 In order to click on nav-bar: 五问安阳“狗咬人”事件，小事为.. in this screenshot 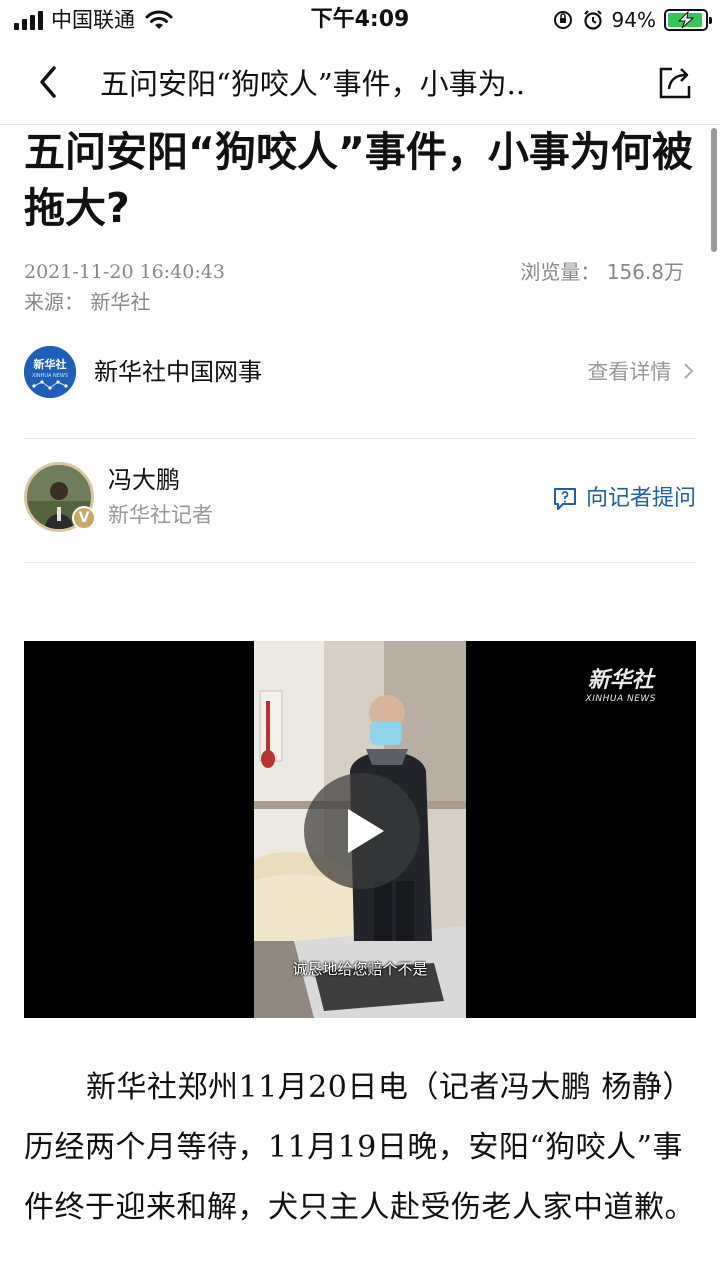, I will do `click(360, 84)`.